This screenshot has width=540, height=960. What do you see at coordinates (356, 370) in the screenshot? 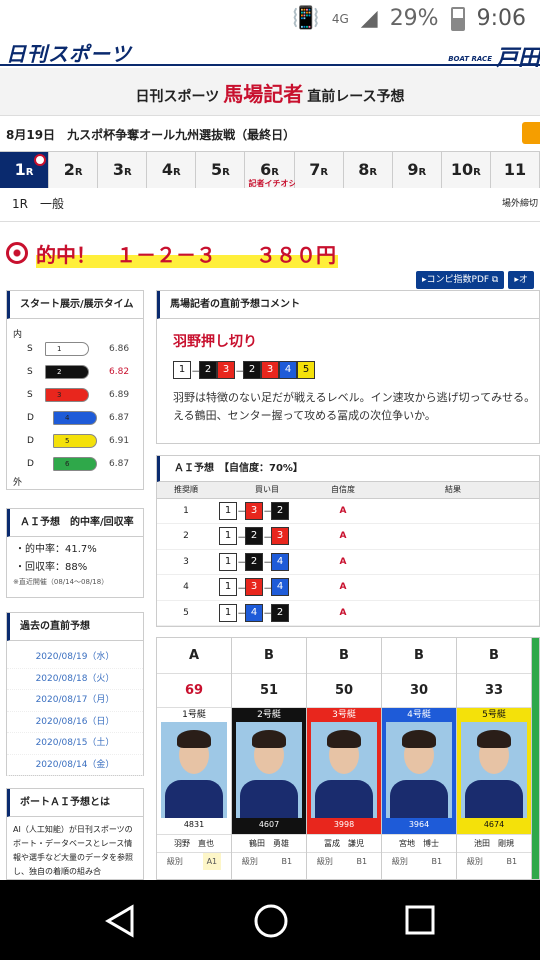
I see `pick-combo: 1 － 2 3 － 2 3 4 5` at bounding box center [356, 370].